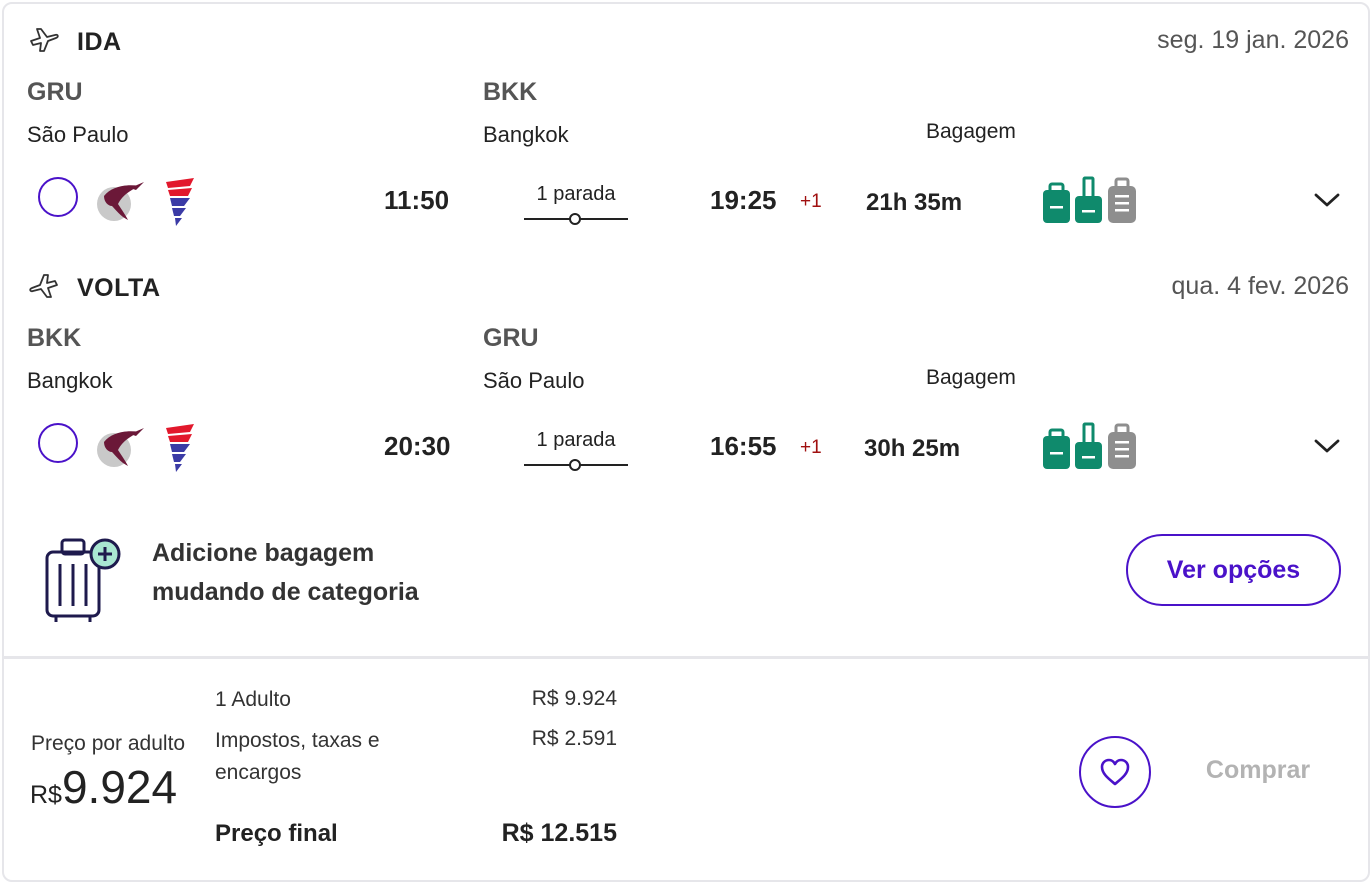 The width and height of the screenshot is (1372, 884). I want to click on destination-code: BKK, so click(510, 92).